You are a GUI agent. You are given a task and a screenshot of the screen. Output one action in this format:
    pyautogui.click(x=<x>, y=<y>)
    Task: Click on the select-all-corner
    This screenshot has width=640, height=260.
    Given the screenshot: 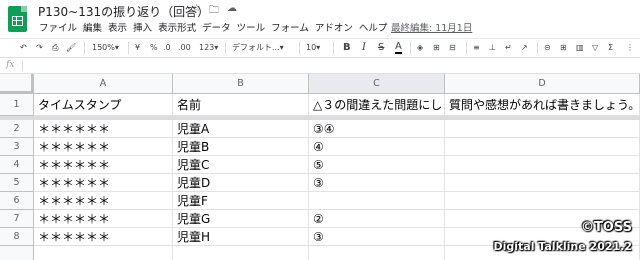 What is the action you would take?
    pyautogui.click(x=17, y=84)
    